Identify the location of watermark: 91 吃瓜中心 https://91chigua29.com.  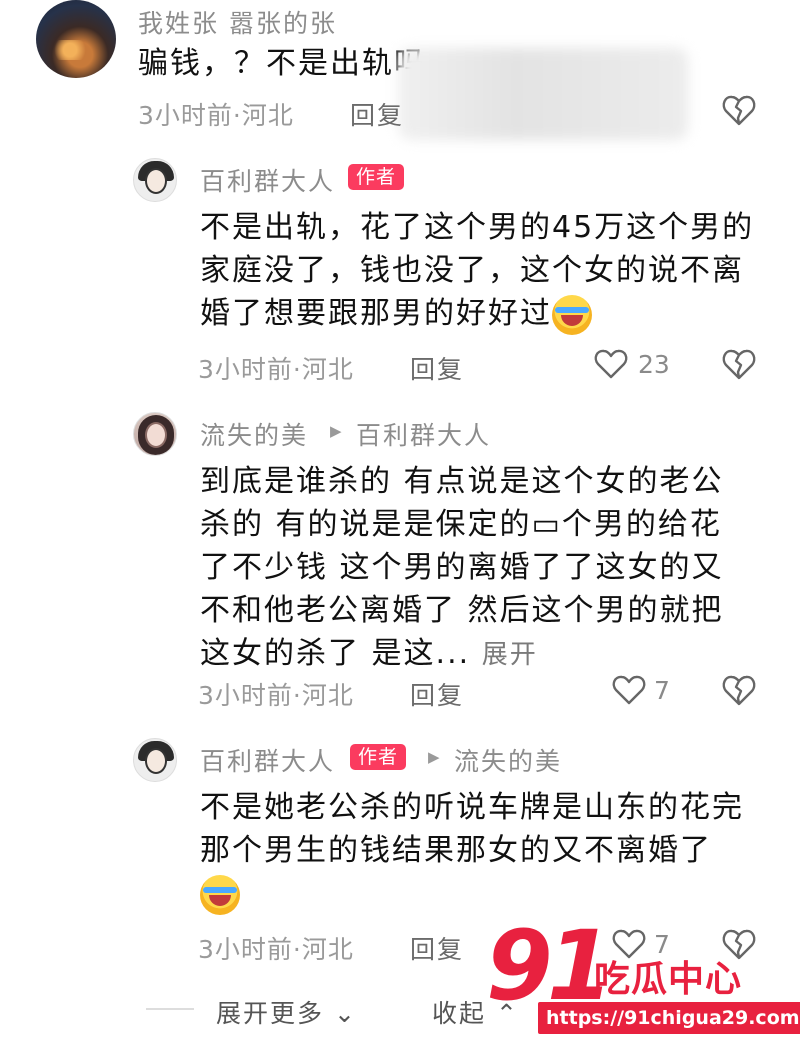
(643, 974).